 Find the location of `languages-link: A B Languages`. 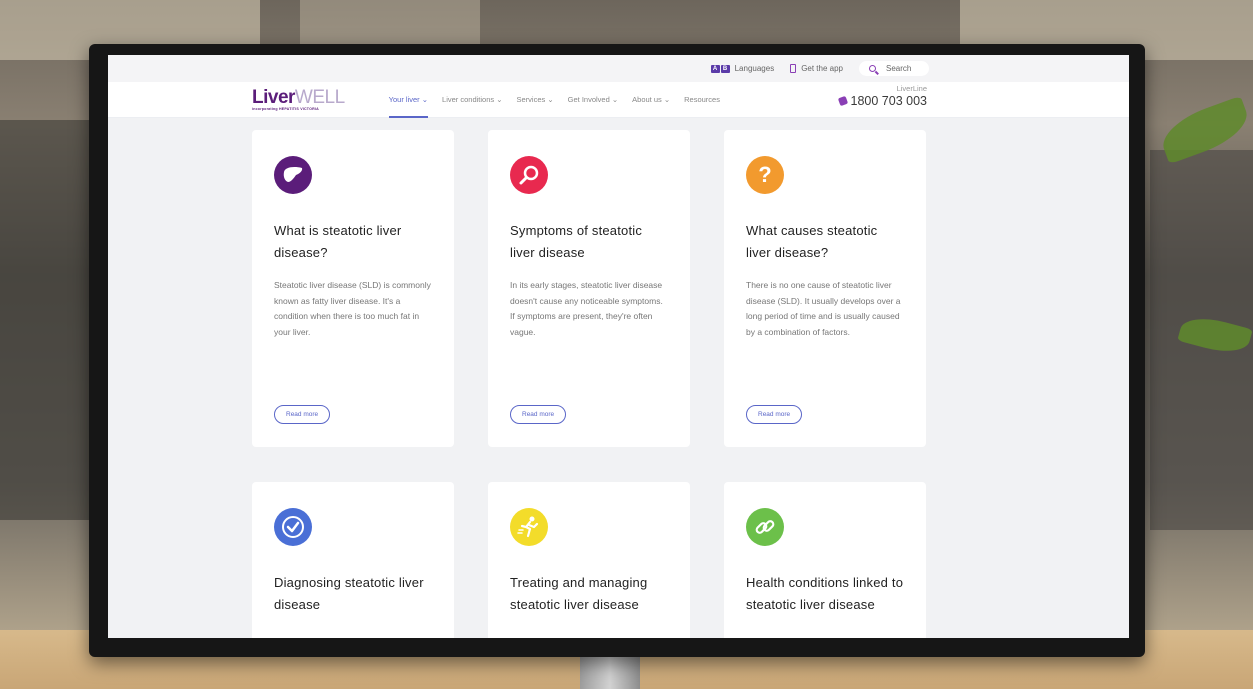

languages-link: A B Languages is located at coordinates (742, 68).